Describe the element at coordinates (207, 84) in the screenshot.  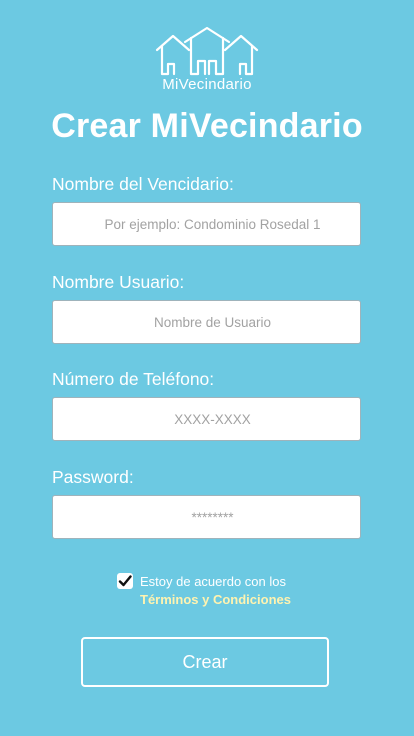
I see `logo-text: MiVecindario` at that location.